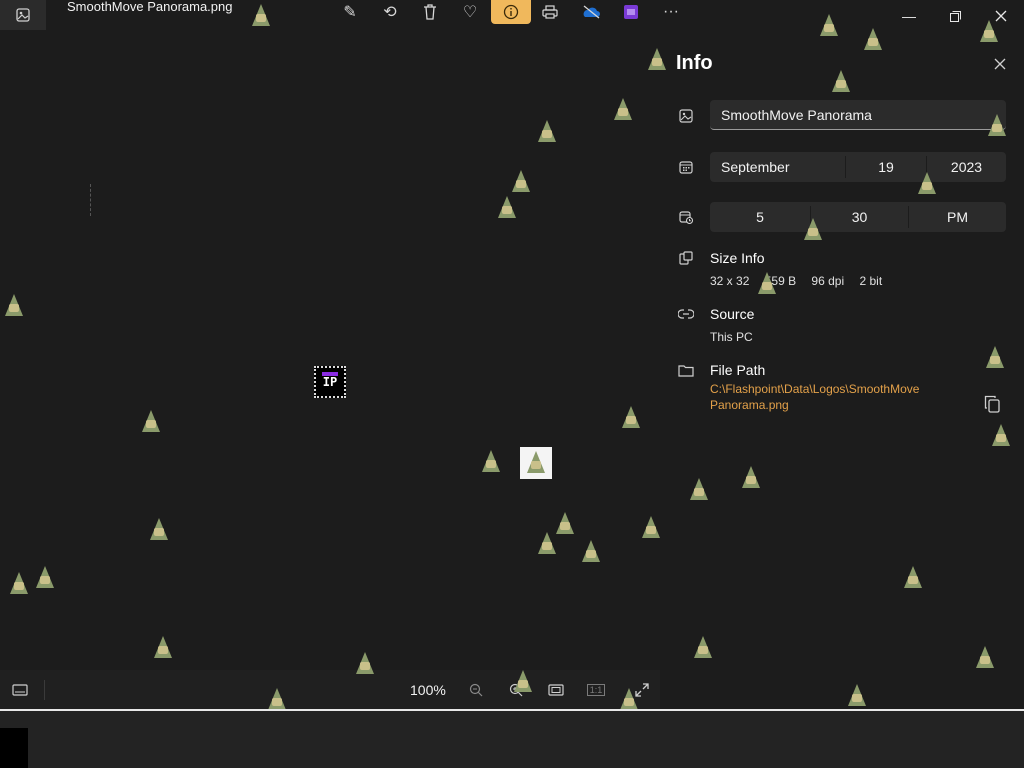 Image resolution: width=1024 pixels, height=768 pixels. I want to click on fit-to-window-button, so click(556, 690).